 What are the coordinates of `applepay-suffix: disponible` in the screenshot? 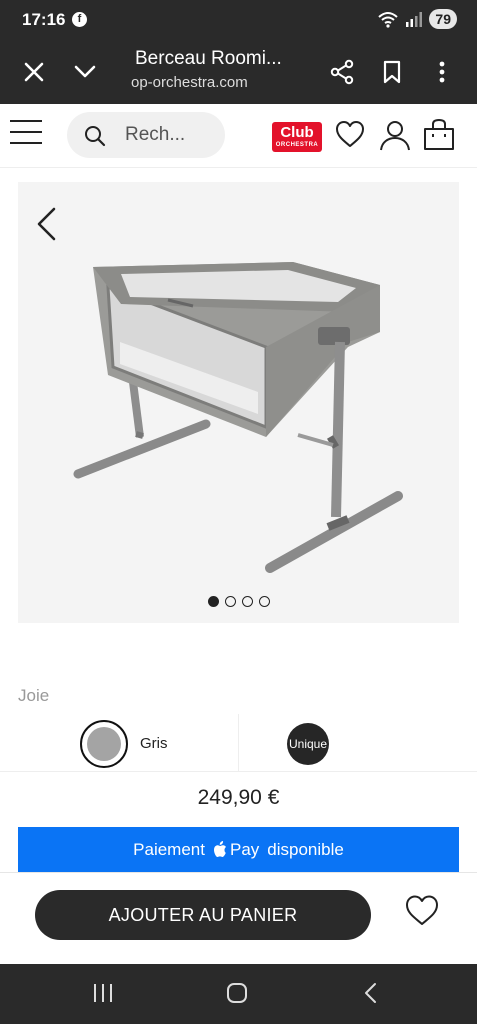 It's located at (305, 849).